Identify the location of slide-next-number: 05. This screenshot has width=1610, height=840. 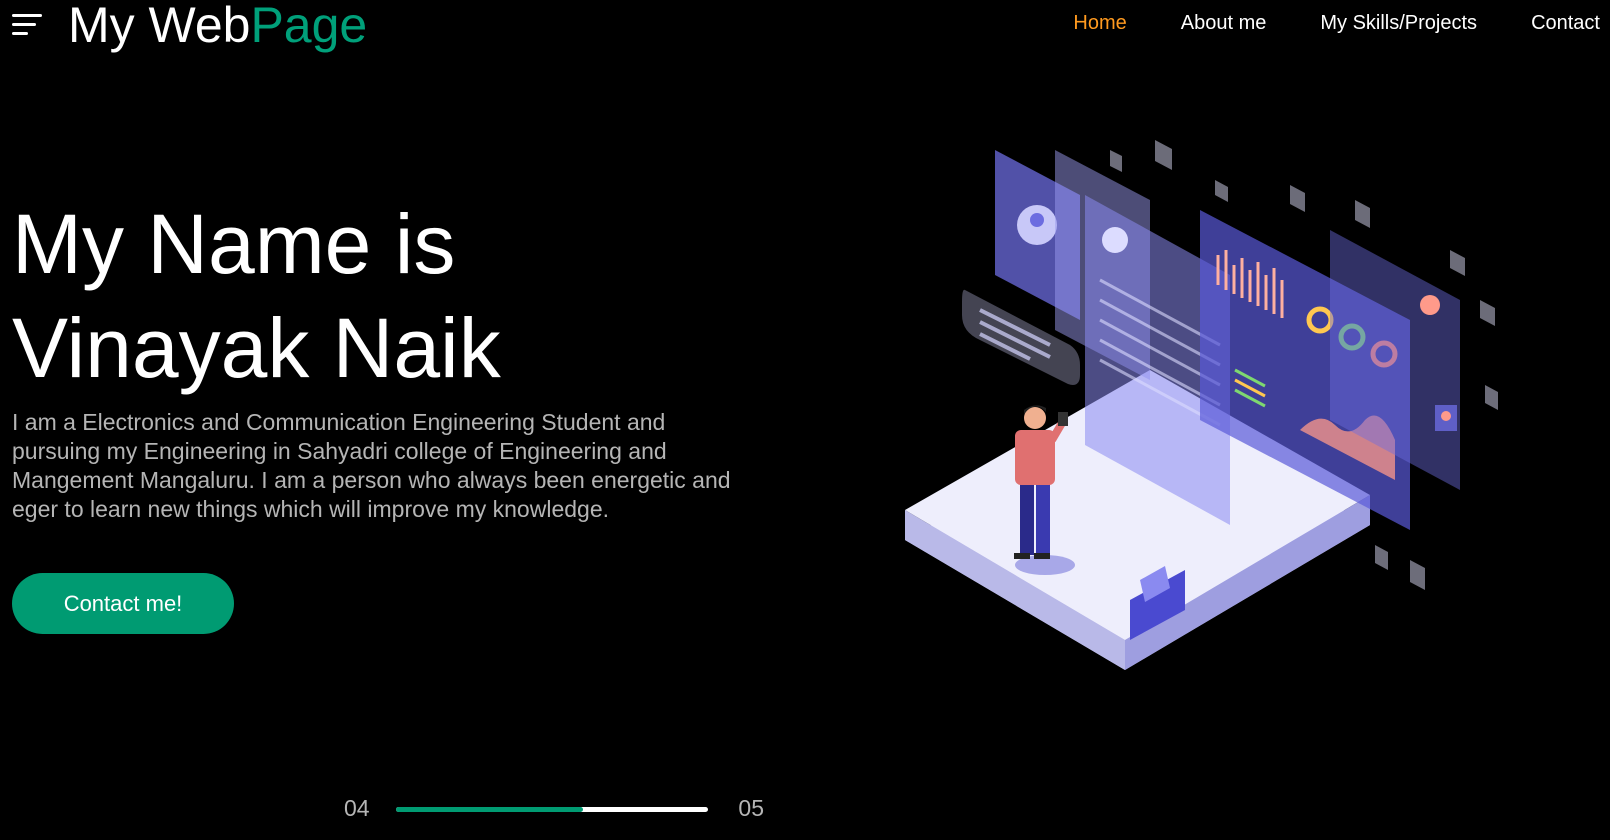
(751, 808).